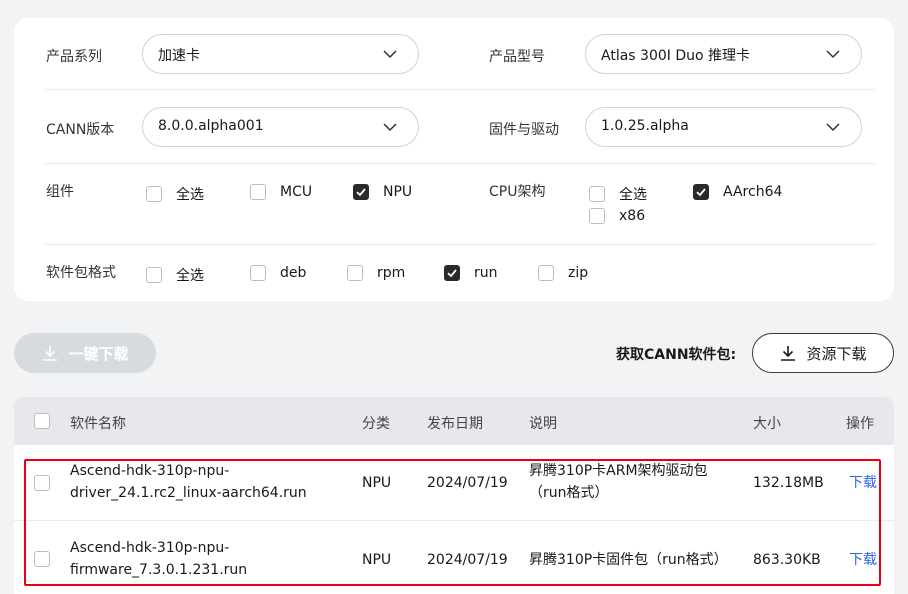  What do you see at coordinates (524, 130) in the screenshot?
I see `firmware-driver-label: 固件与驱动` at bounding box center [524, 130].